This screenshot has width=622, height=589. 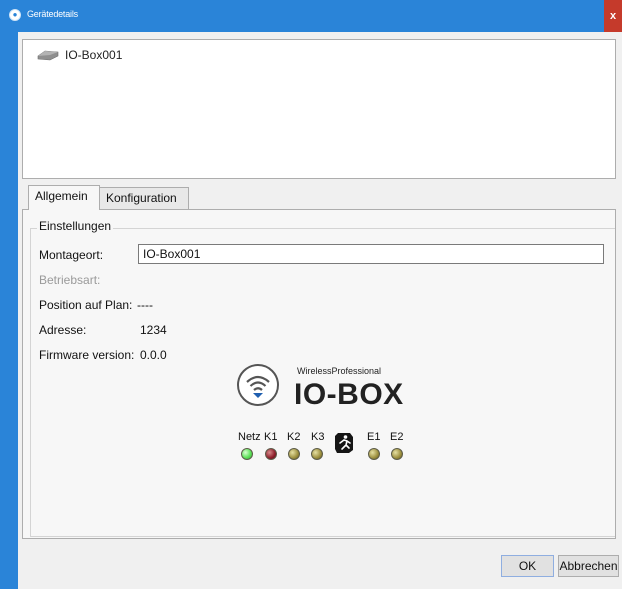 What do you see at coordinates (318, 437) in the screenshot?
I see `led-label-k3: K3` at bounding box center [318, 437].